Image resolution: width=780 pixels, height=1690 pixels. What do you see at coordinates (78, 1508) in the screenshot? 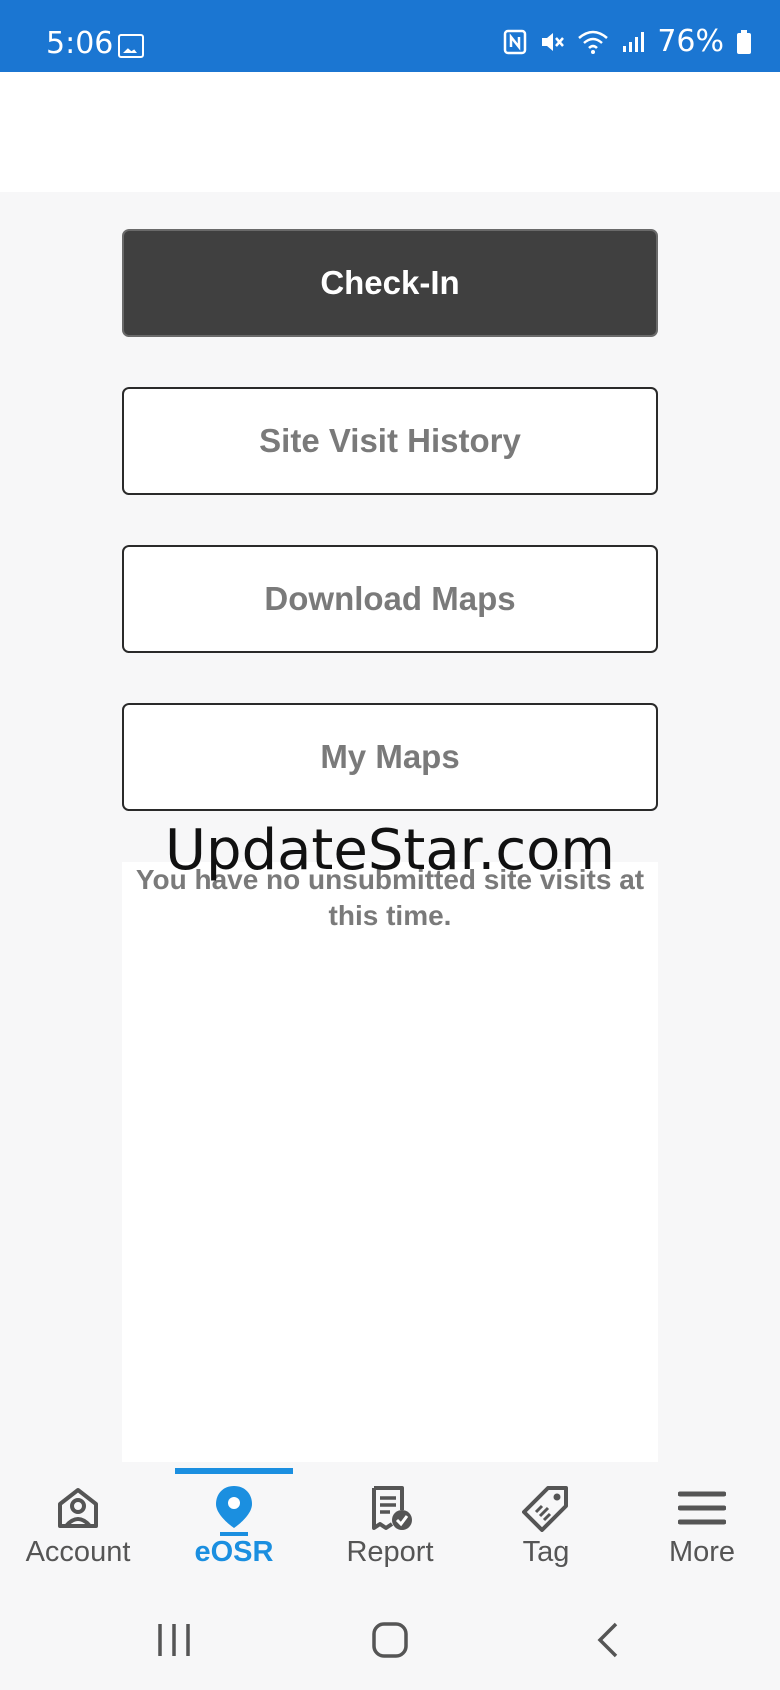
I see `account-icon` at bounding box center [78, 1508].